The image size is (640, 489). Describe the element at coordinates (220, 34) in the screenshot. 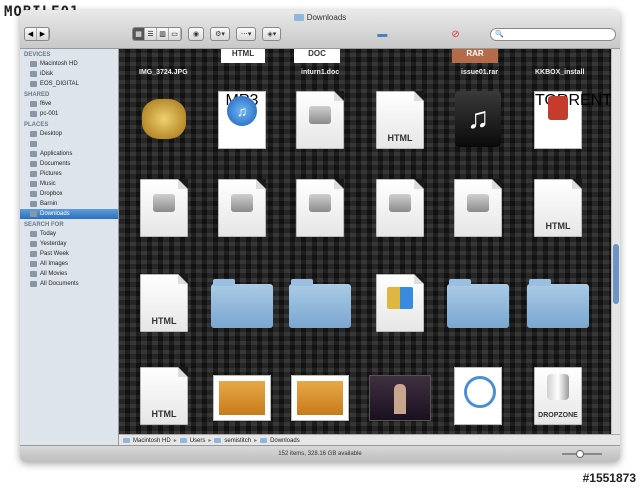

I see `action-button: ⚙▾` at that location.